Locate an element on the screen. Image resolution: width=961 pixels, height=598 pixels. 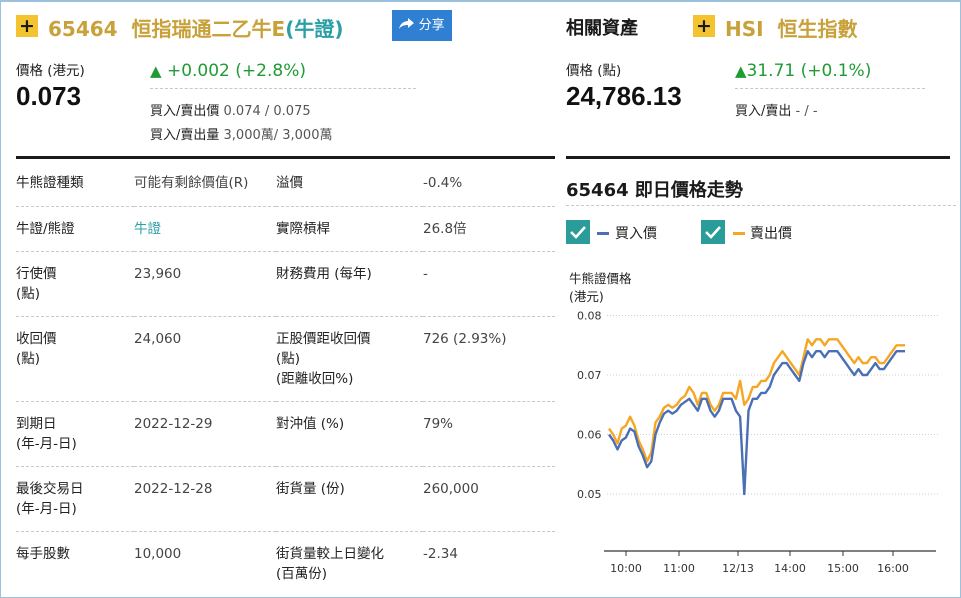
detail-value: 24,060 is located at coordinates (158, 338).